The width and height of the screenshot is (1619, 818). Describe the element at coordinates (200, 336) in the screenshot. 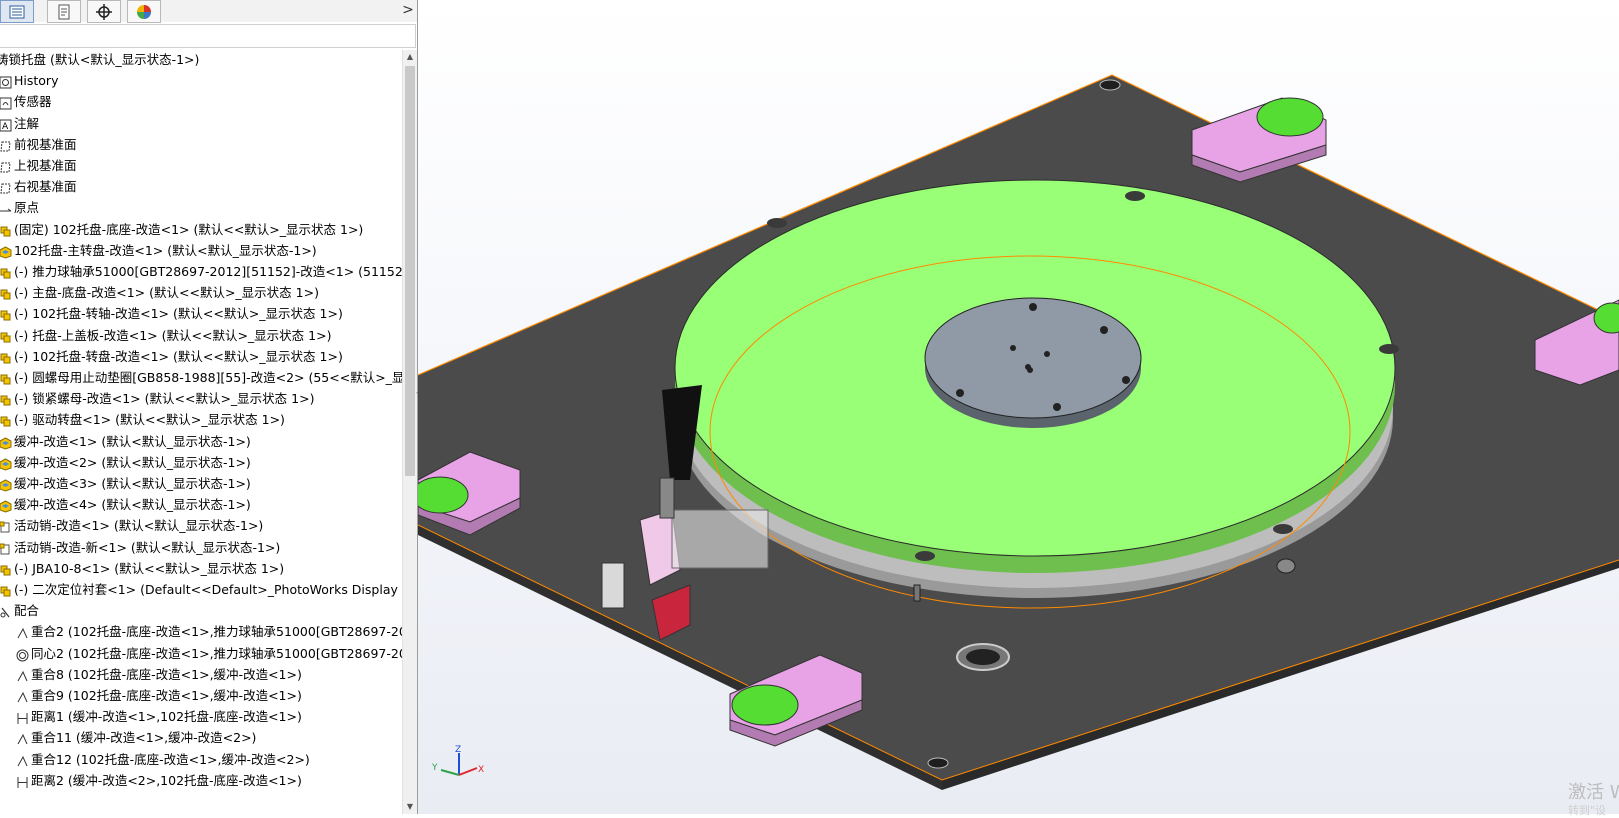

I see `tree-item: (-) 托盘-上盖板-改造<1> (默认<<默认>_显示状态 1>)` at that location.